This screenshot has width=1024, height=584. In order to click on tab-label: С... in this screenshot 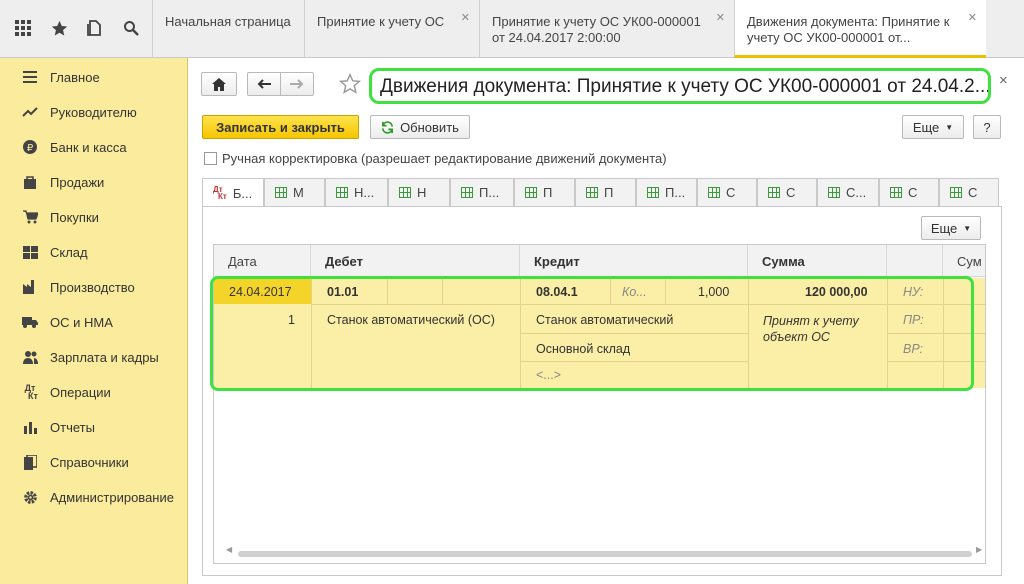, I will do `click(856, 192)`.